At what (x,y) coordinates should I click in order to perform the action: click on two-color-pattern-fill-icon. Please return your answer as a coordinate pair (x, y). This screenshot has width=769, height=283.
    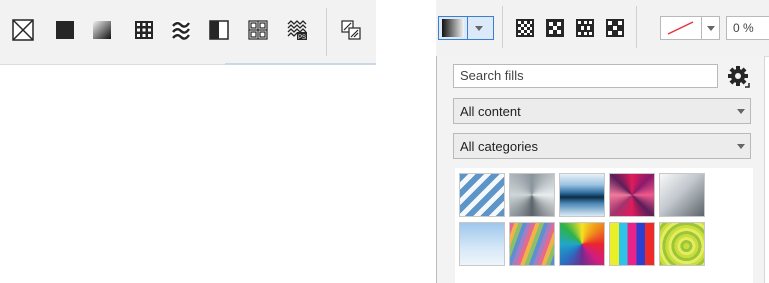
    Looking at the image, I should click on (219, 30).